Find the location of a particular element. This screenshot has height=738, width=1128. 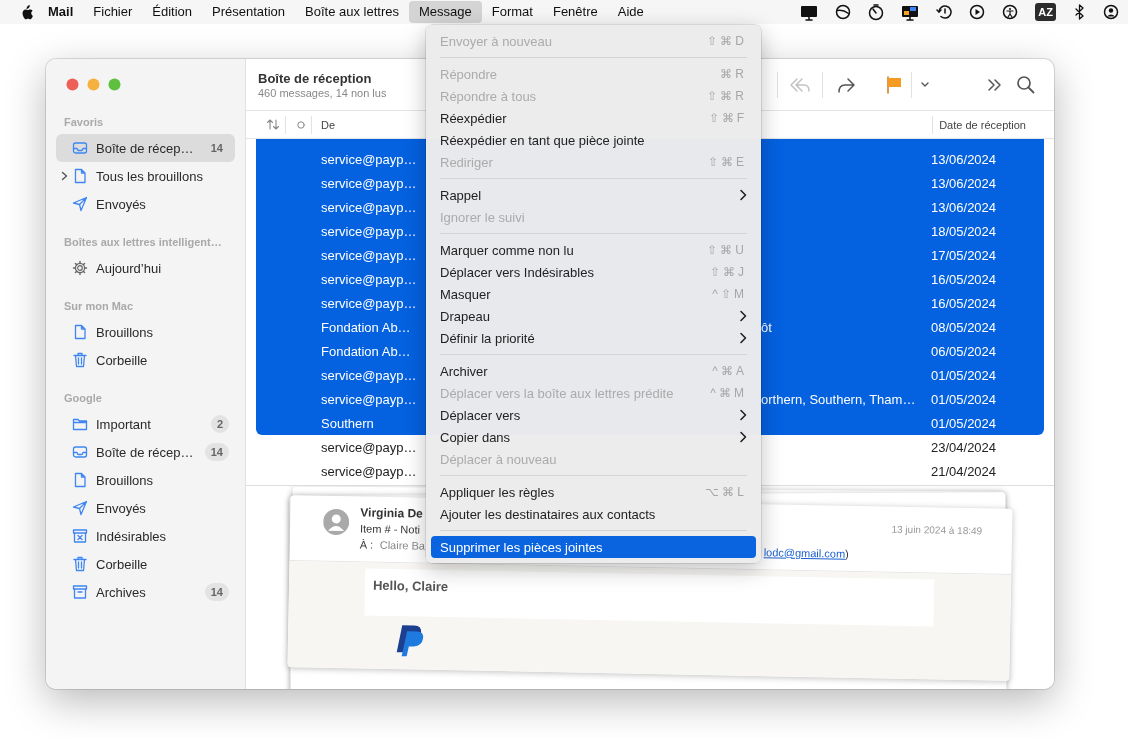

menu-title: Présentation is located at coordinates (249, 12).